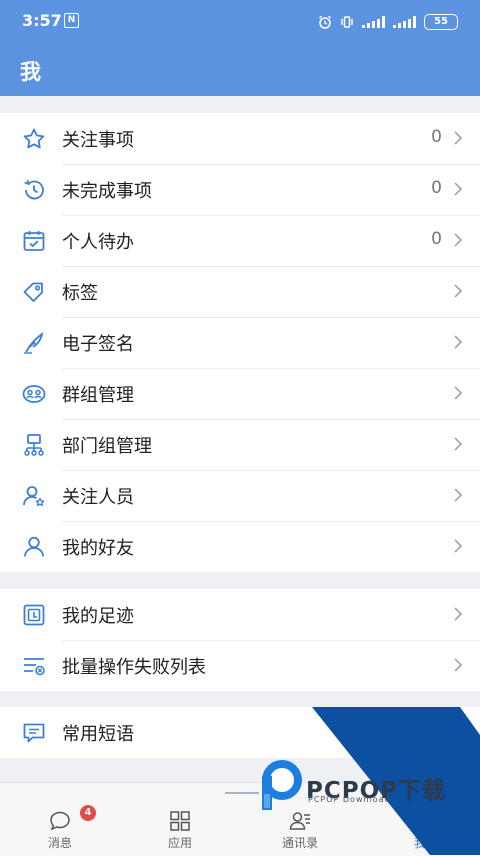  What do you see at coordinates (98, 548) in the screenshot?
I see `menu-item-label: 我的好友` at bounding box center [98, 548].